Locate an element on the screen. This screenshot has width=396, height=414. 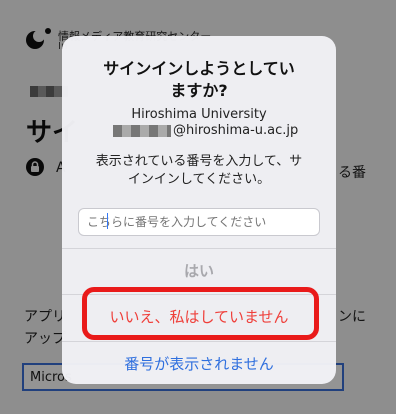
account-email: @hiroshima-u.ac.jp is located at coordinates (199, 131).